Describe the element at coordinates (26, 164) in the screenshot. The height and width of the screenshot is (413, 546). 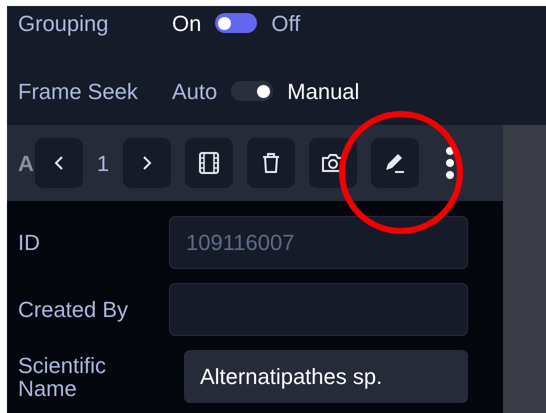
I see `toolbar-label: A` at that location.